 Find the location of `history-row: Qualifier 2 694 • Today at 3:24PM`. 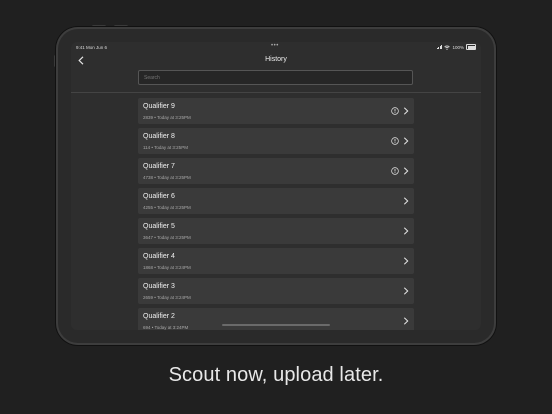

history-row: Qualifier 2 694 • Today at 3:24PM is located at coordinates (276, 319).